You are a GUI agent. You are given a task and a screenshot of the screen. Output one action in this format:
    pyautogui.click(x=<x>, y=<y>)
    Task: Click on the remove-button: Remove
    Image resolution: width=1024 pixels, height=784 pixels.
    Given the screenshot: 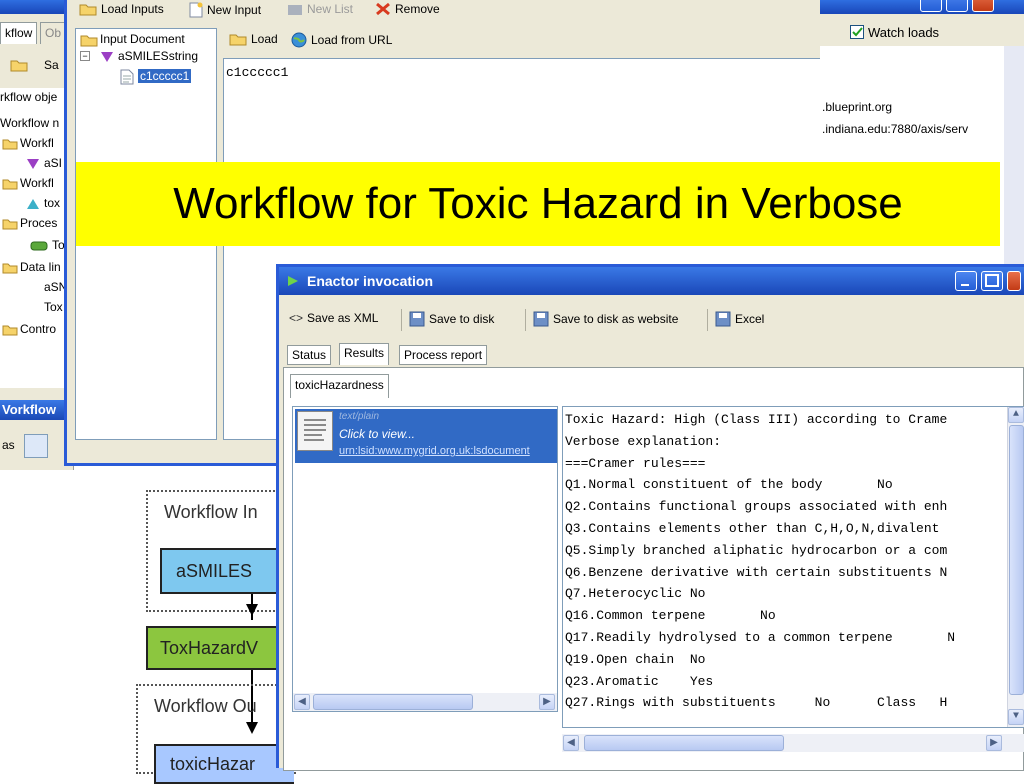 What is the action you would take?
    pyautogui.click(x=407, y=9)
    